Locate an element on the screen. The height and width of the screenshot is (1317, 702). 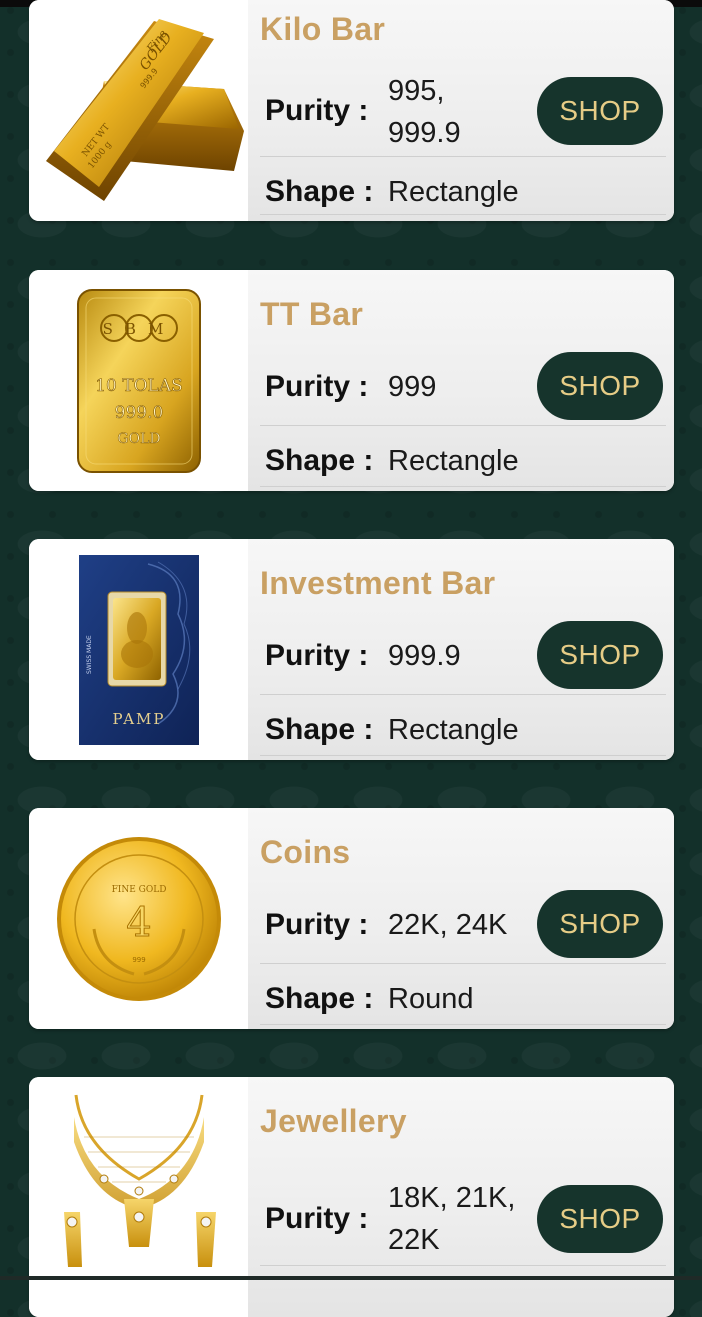
product-title: Coins is located at coordinates (305, 852).